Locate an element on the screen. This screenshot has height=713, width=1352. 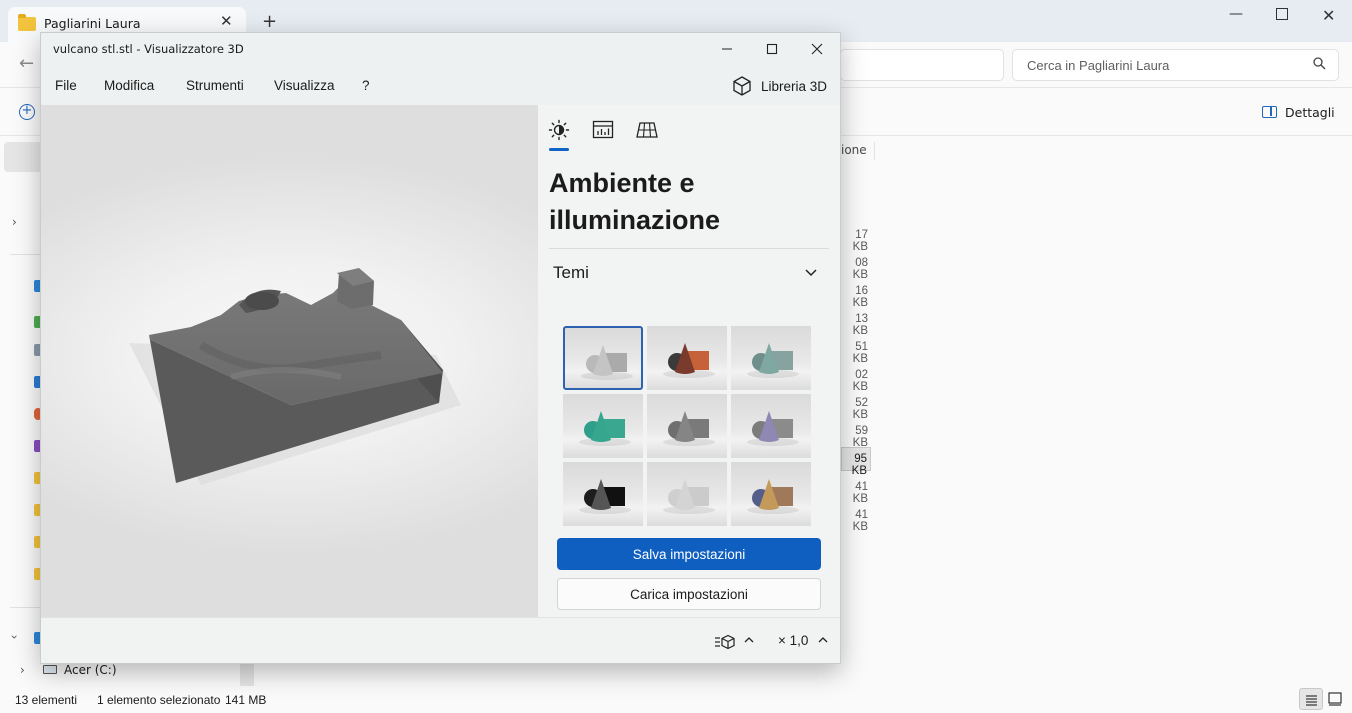
details-pane-button: Dettagli is located at coordinates (1298, 112).